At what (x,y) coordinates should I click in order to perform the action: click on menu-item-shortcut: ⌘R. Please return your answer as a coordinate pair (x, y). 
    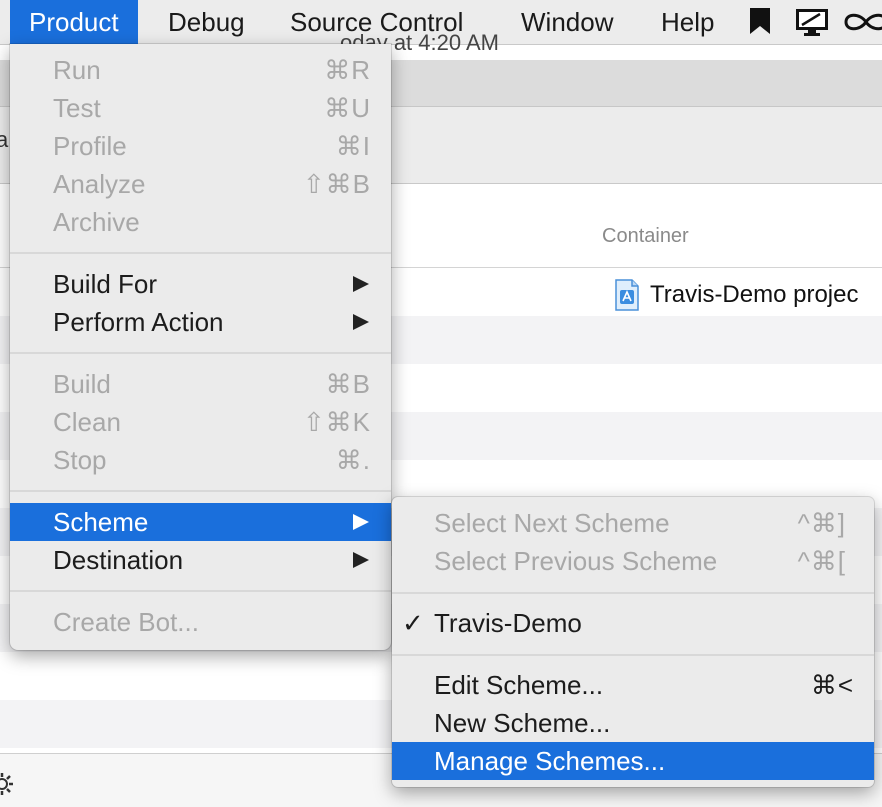
    Looking at the image, I should click on (347, 70).